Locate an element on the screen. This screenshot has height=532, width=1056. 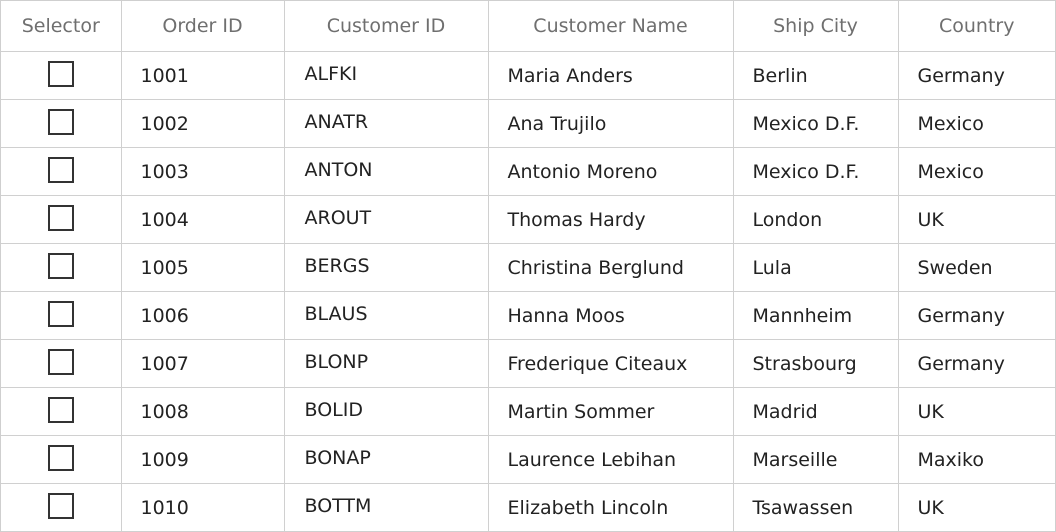
ship-city-cell: Mannheim is located at coordinates (815, 315).